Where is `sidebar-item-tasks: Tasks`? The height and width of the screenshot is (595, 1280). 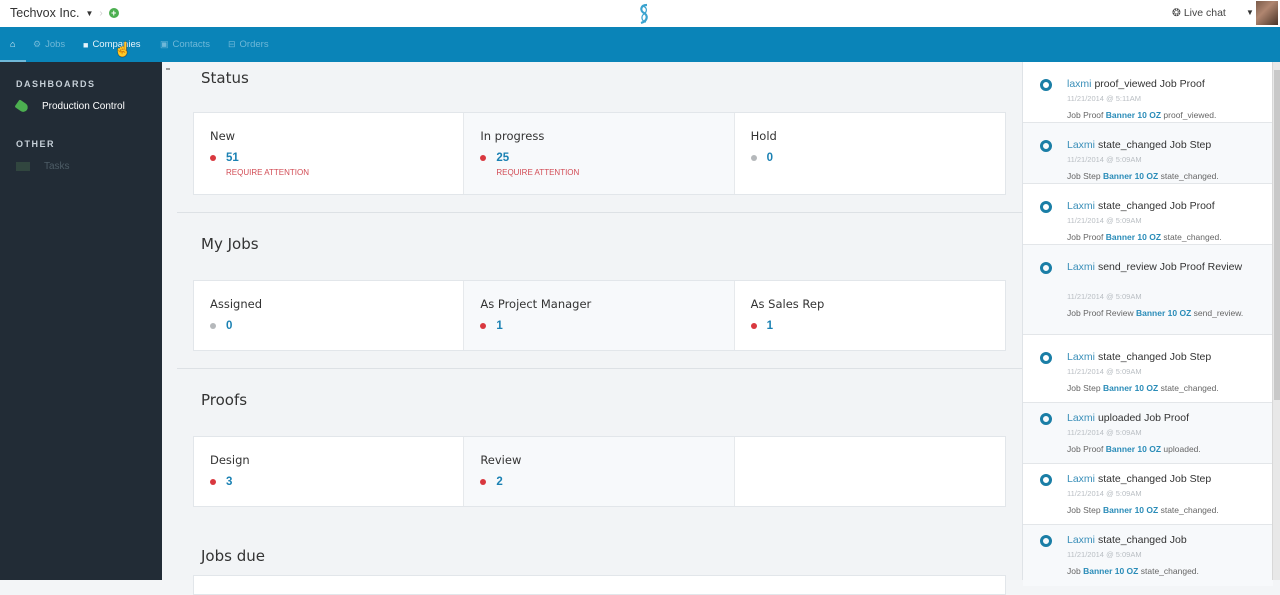
sidebar-item-tasks: Tasks is located at coordinates (43, 166).